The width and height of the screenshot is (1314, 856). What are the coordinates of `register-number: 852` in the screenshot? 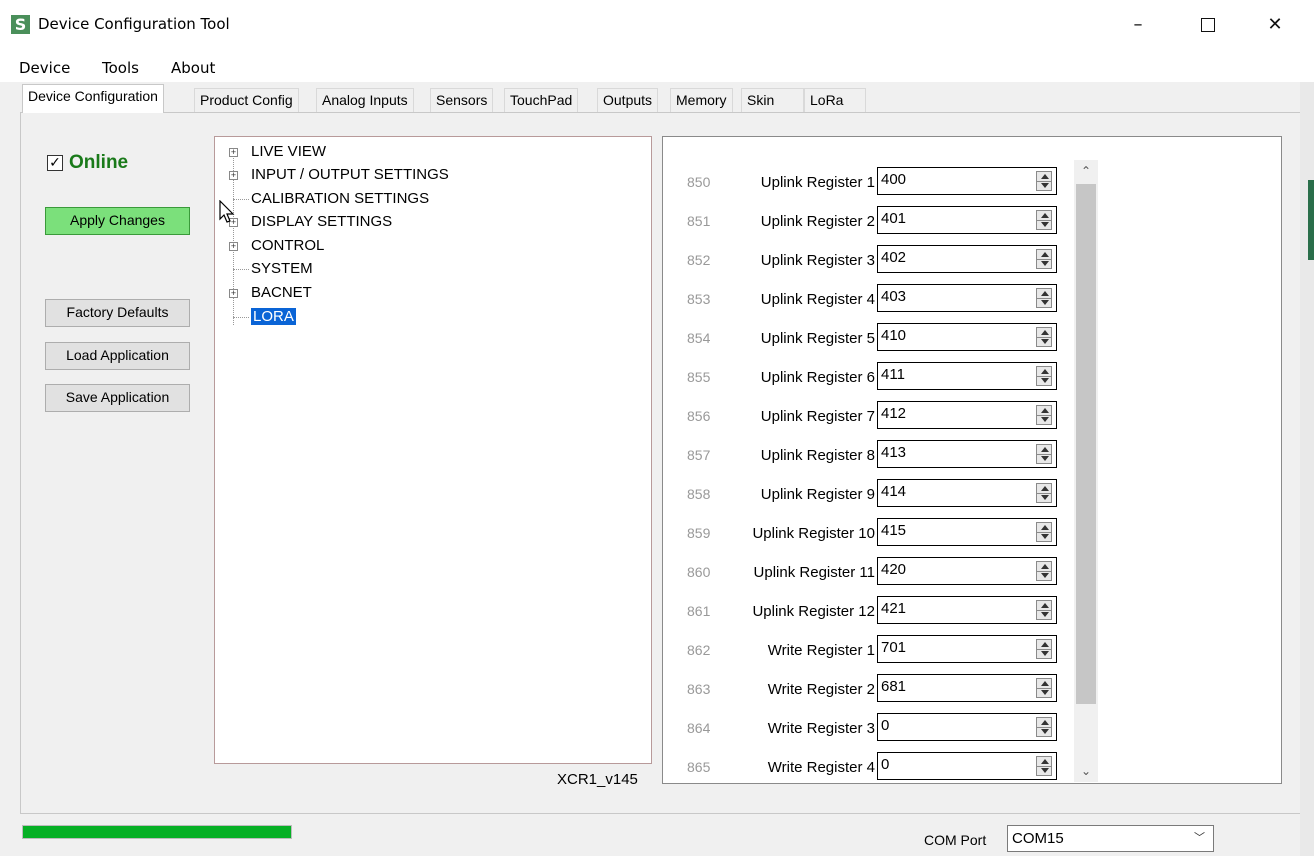 It's located at (699, 260).